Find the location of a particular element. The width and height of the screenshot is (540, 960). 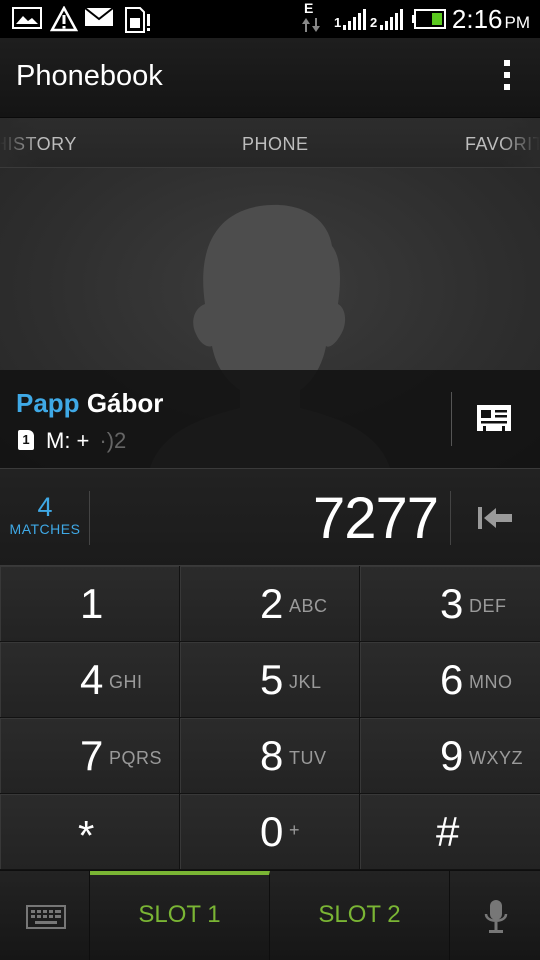

key-2: 2 ABC is located at coordinates (270, 604).